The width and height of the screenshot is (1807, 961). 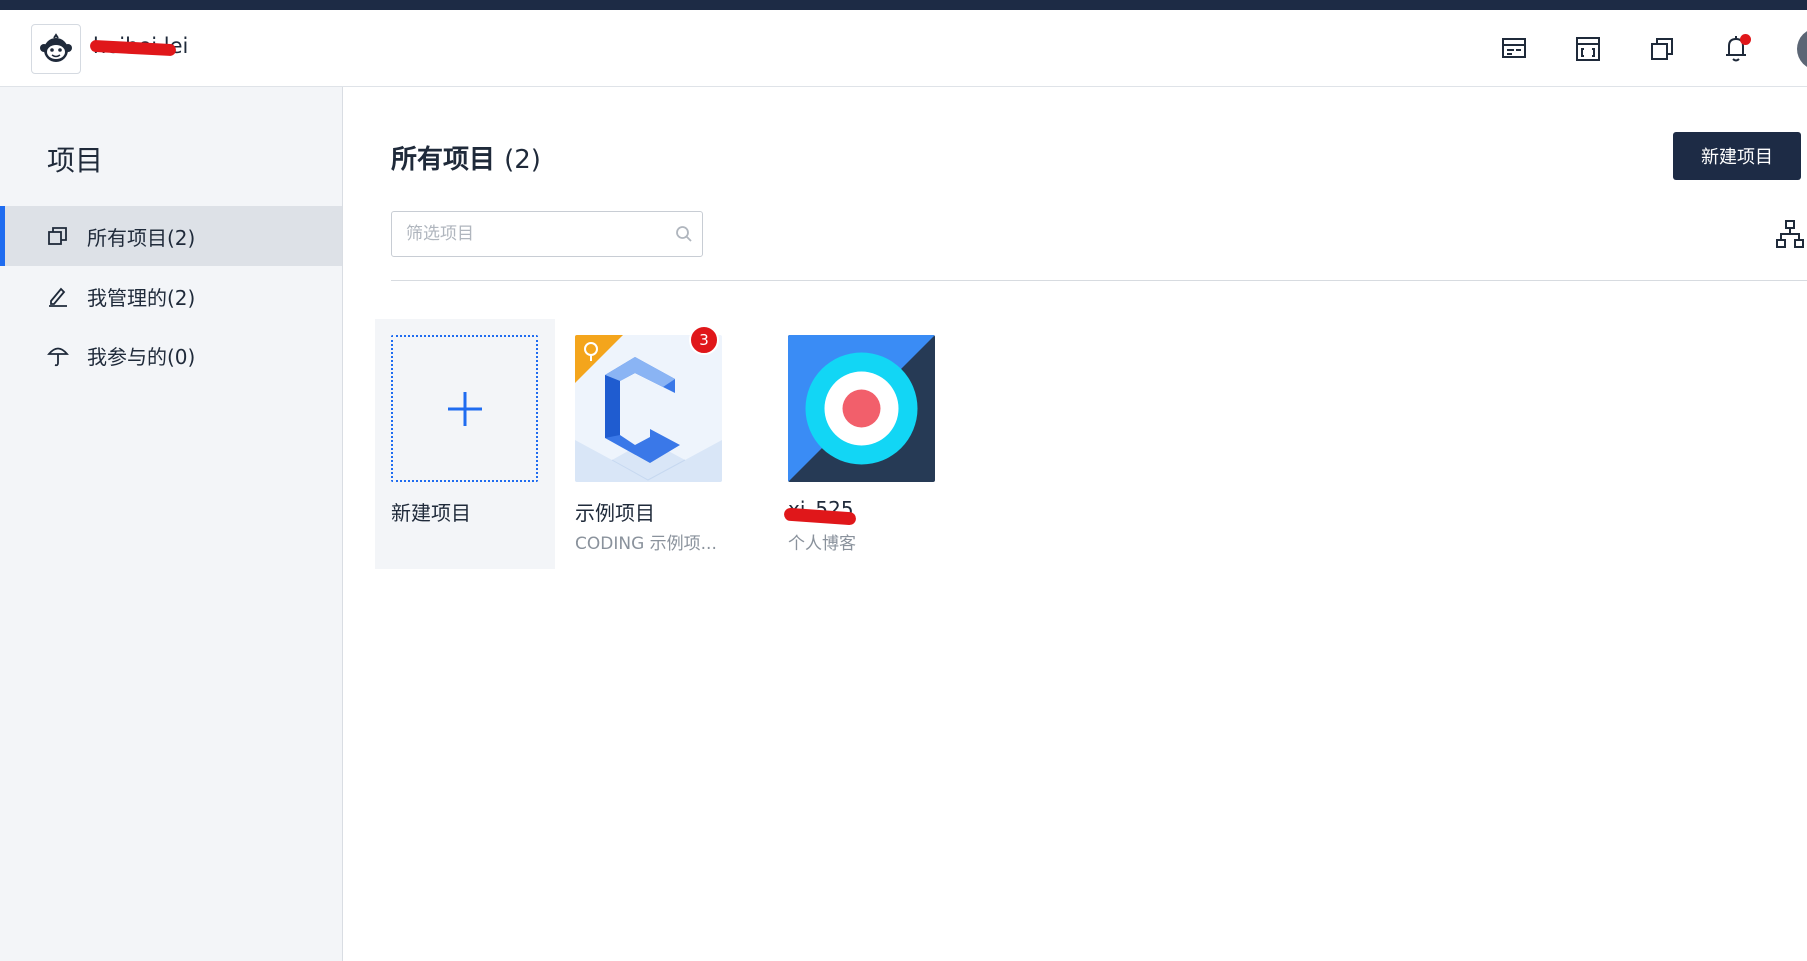 I want to click on monkey-logo-icon, so click(x=56, y=47).